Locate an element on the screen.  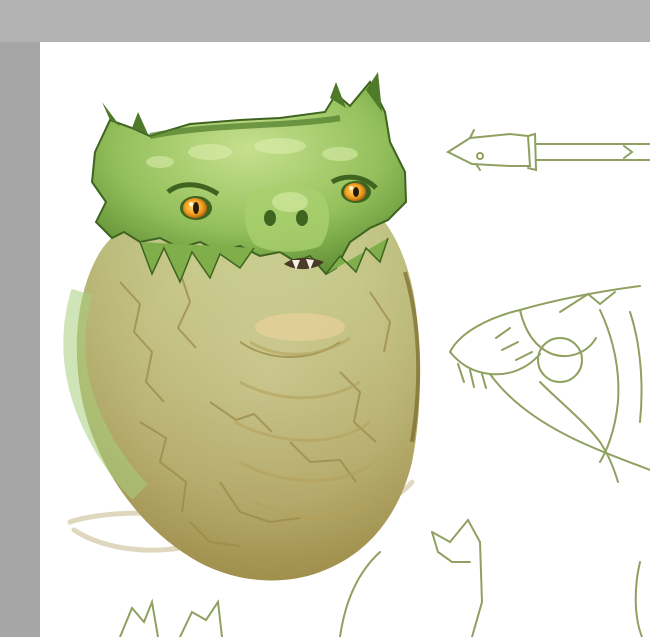
dragon-profile-sketch is located at coordinates (549, 384).